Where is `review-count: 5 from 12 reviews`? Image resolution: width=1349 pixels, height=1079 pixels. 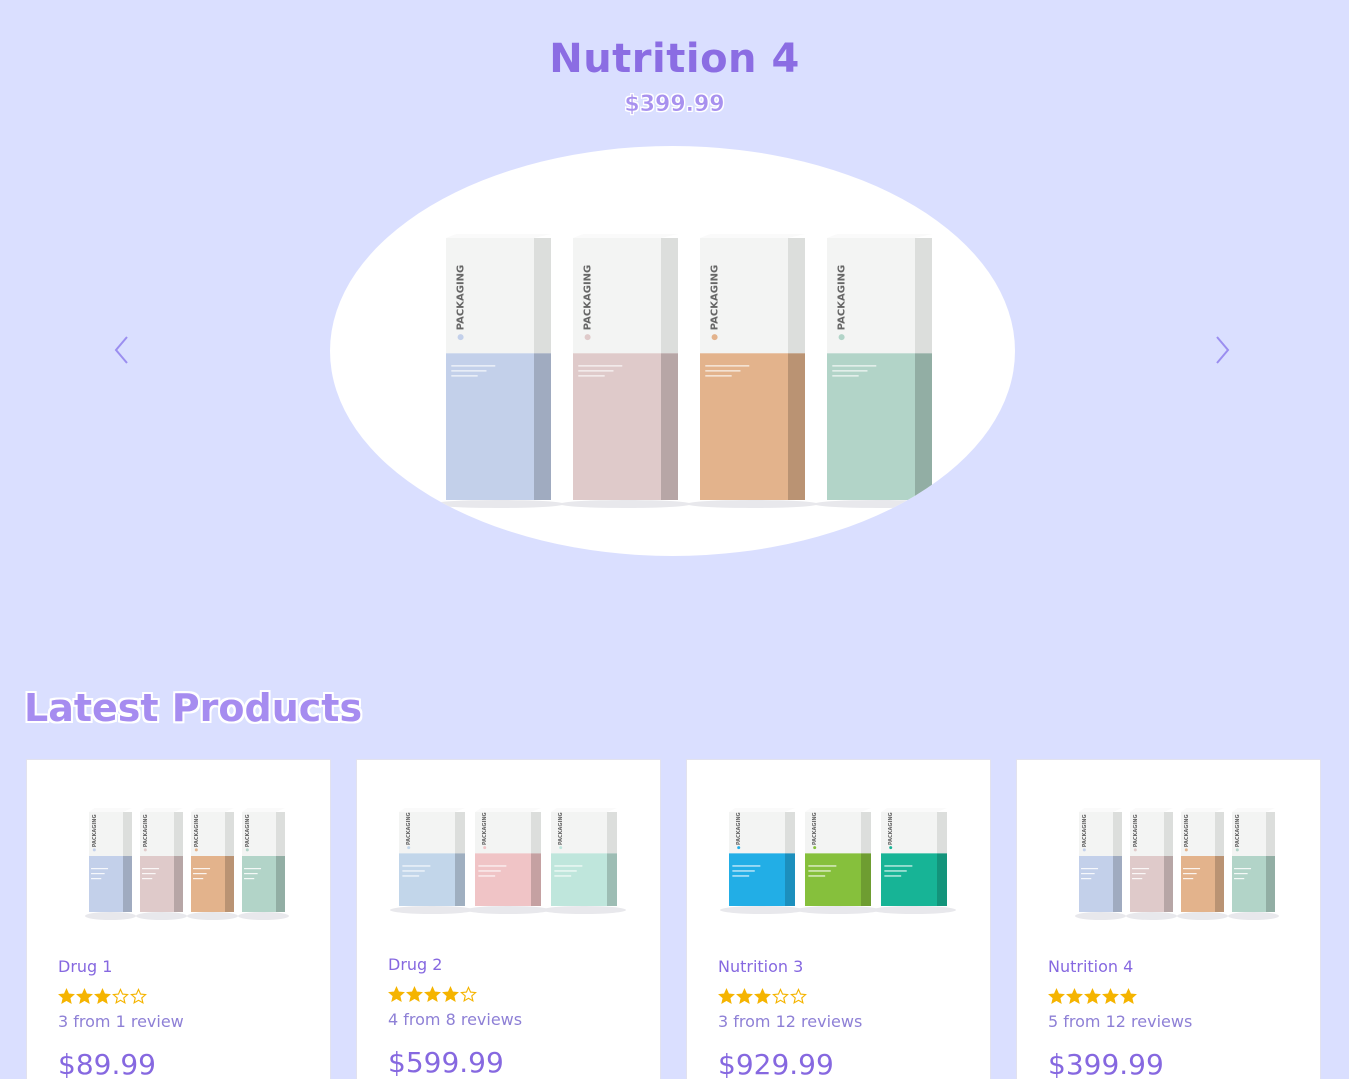 review-count: 5 from 12 reviews is located at coordinates (1120, 1021).